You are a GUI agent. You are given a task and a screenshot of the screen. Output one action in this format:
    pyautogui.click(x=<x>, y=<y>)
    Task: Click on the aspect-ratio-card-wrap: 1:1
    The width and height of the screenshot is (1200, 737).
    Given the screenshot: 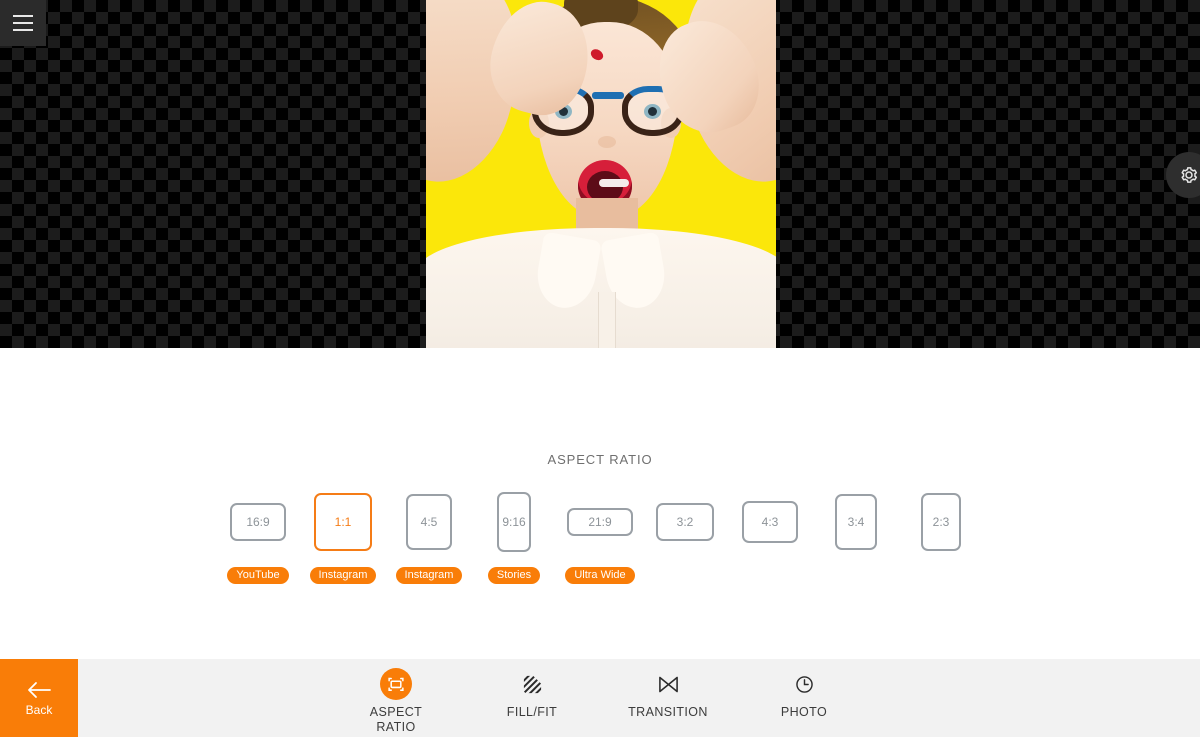 What is the action you would take?
    pyautogui.click(x=343, y=522)
    